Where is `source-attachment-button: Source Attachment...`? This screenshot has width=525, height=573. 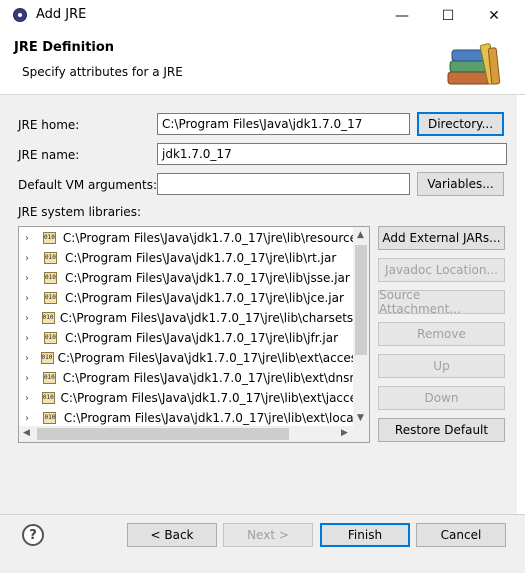
source-attachment-button: Source Attachment... is located at coordinates (441, 302).